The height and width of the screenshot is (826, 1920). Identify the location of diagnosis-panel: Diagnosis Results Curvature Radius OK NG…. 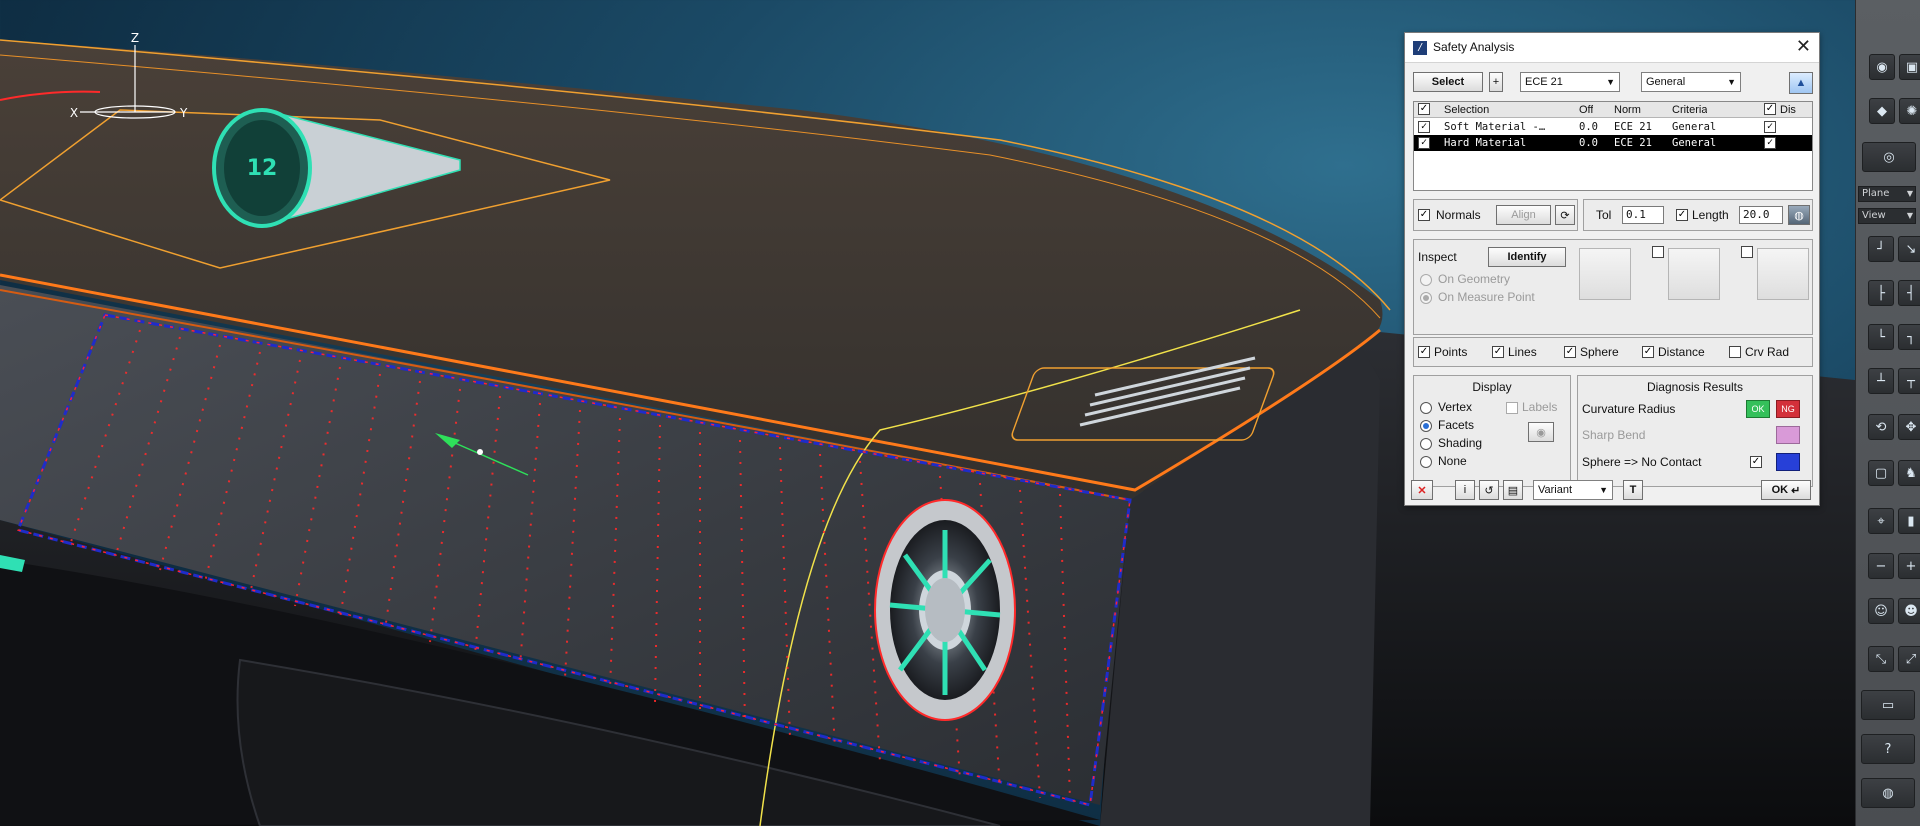
(1695, 431).